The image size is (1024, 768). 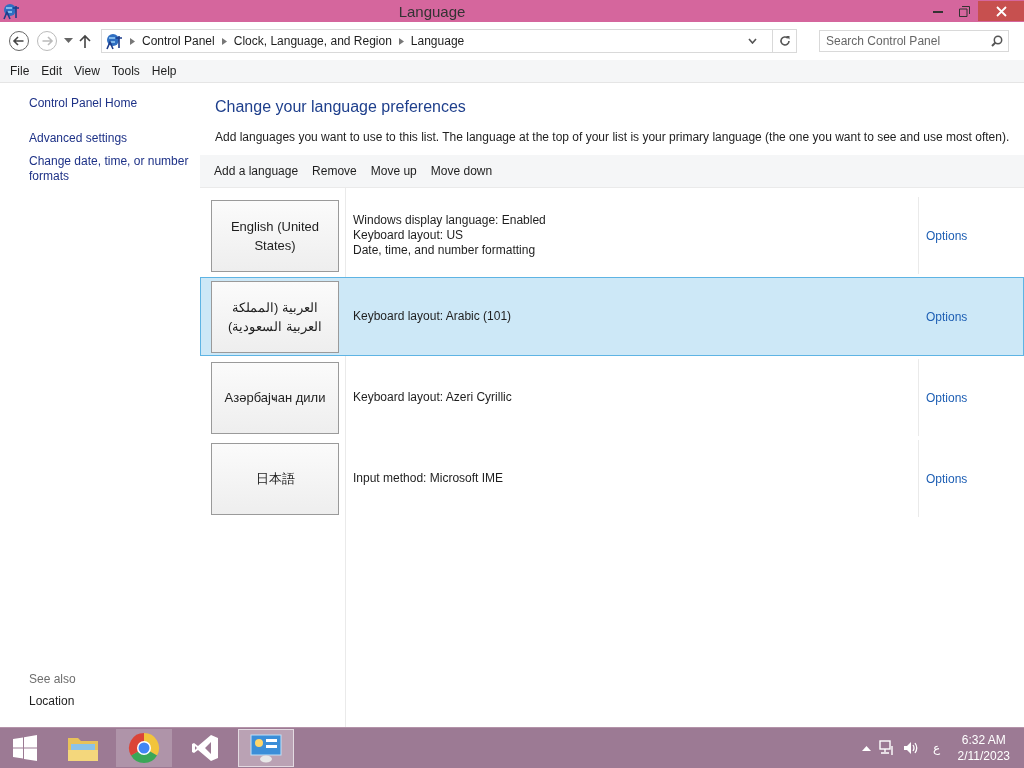 What do you see at coordinates (47, 41) in the screenshot?
I see `forward-button` at bounding box center [47, 41].